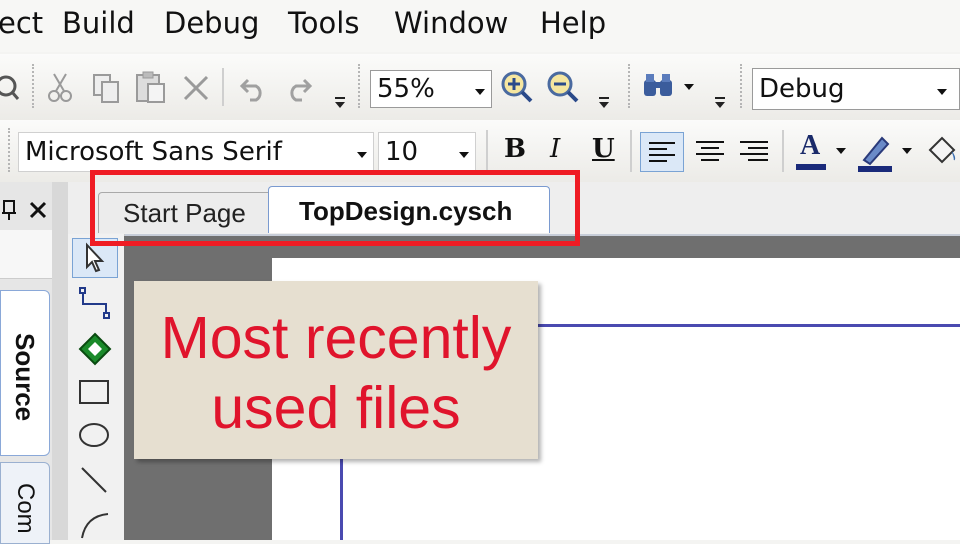  What do you see at coordinates (96, 303) in the screenshot?
I see `wire-tool-icon` at bounding box center [96, 303].